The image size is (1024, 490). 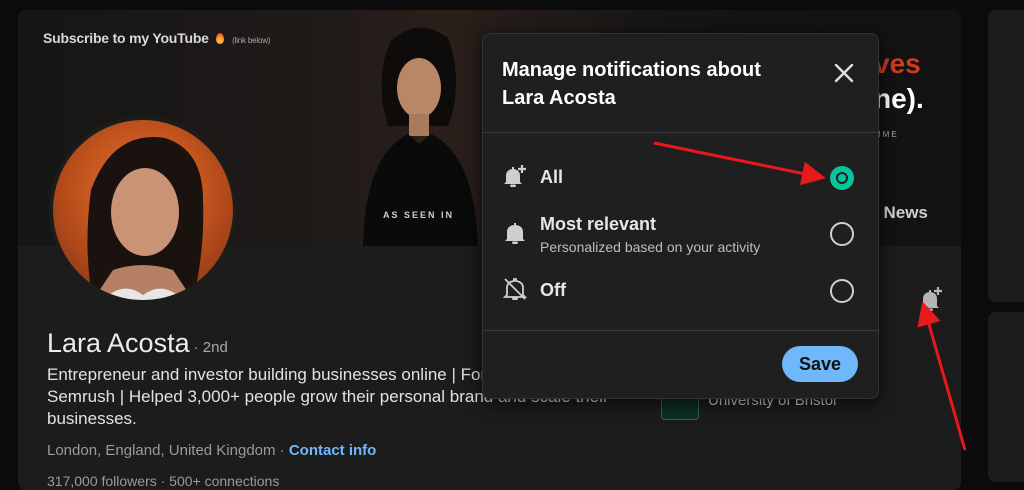 What do you see at coordinates (680, 177) in the screenshot?
I see `option-all: All` at bounding box center [680, 177].